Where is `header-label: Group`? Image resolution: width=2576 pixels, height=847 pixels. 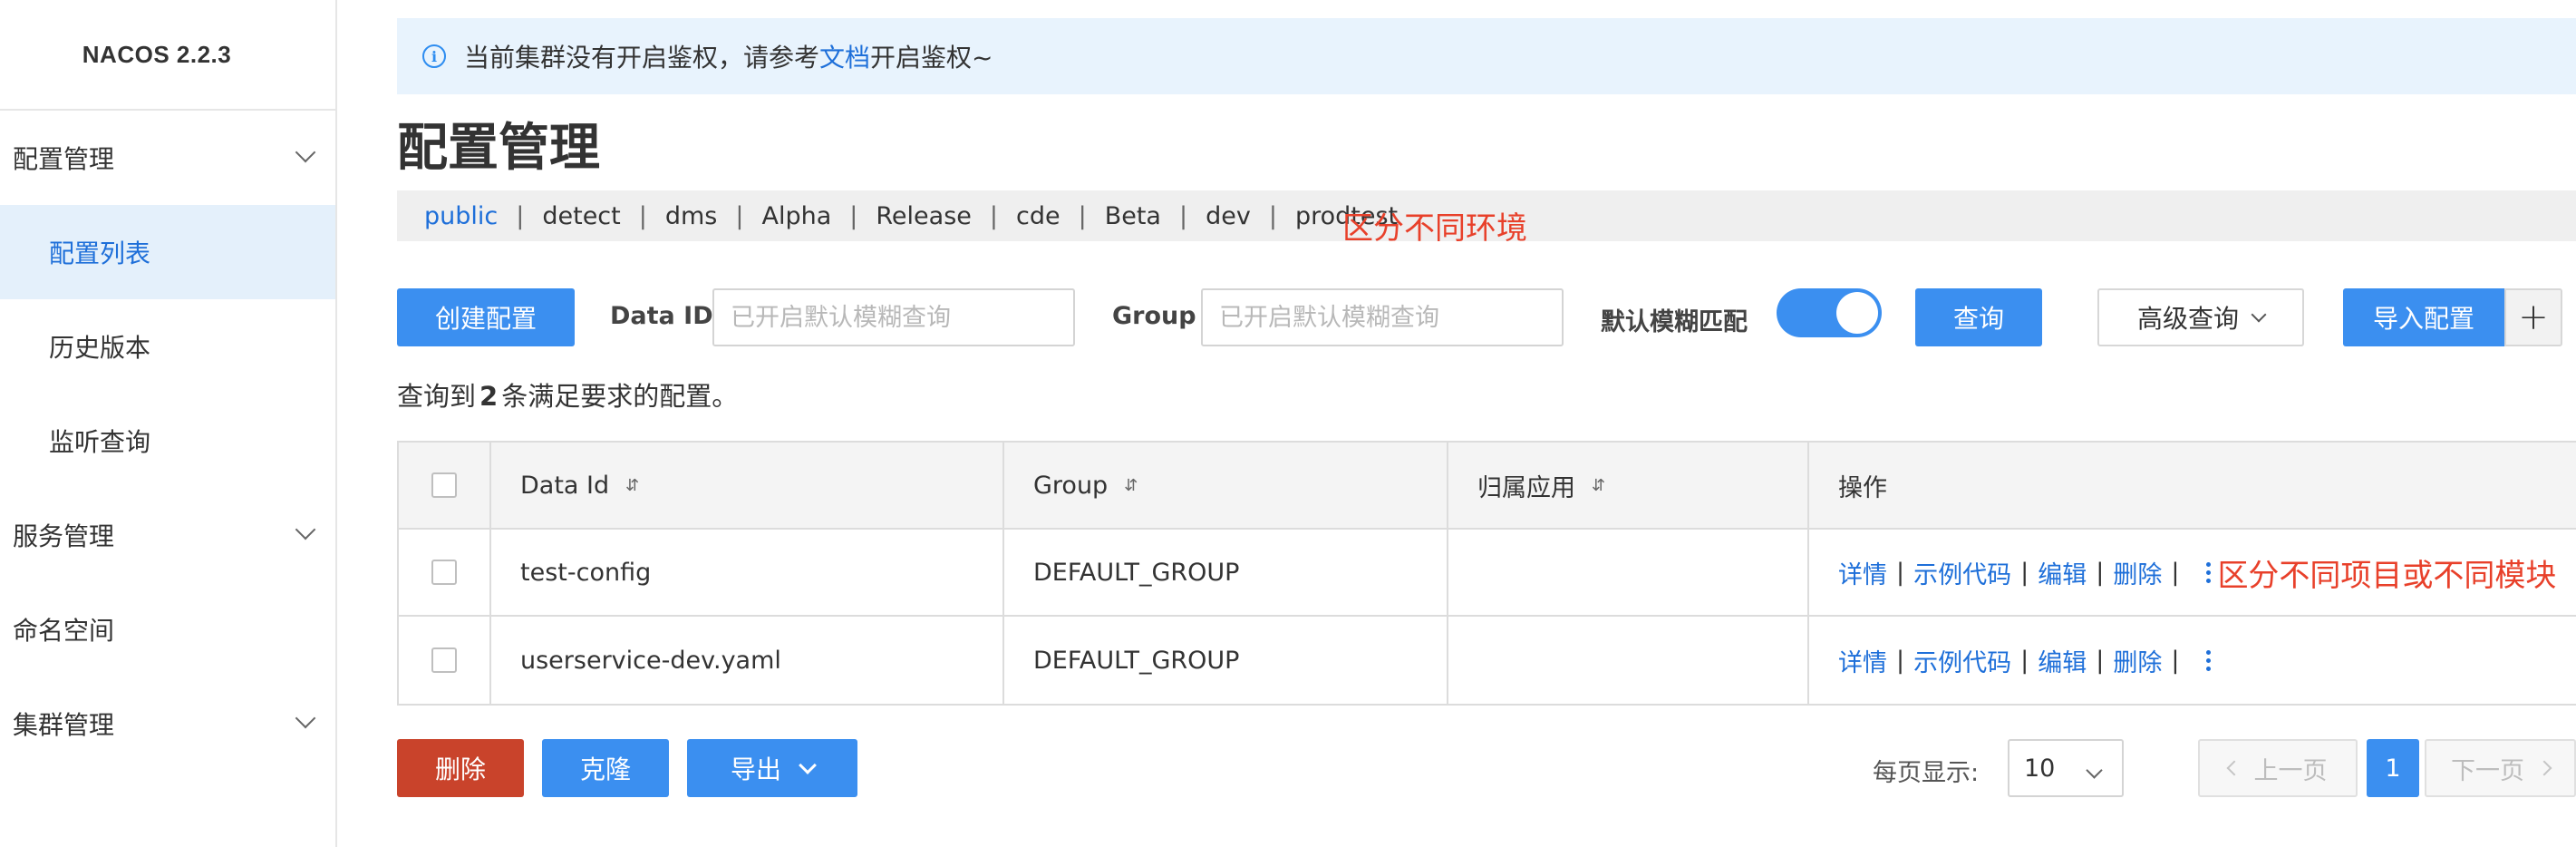
header-label: Group is located at coordinates (1071, 485).